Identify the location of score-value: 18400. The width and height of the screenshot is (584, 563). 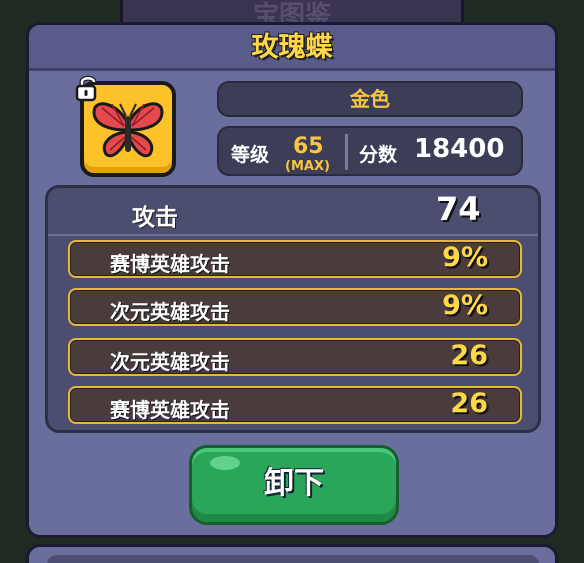
(459, 149).